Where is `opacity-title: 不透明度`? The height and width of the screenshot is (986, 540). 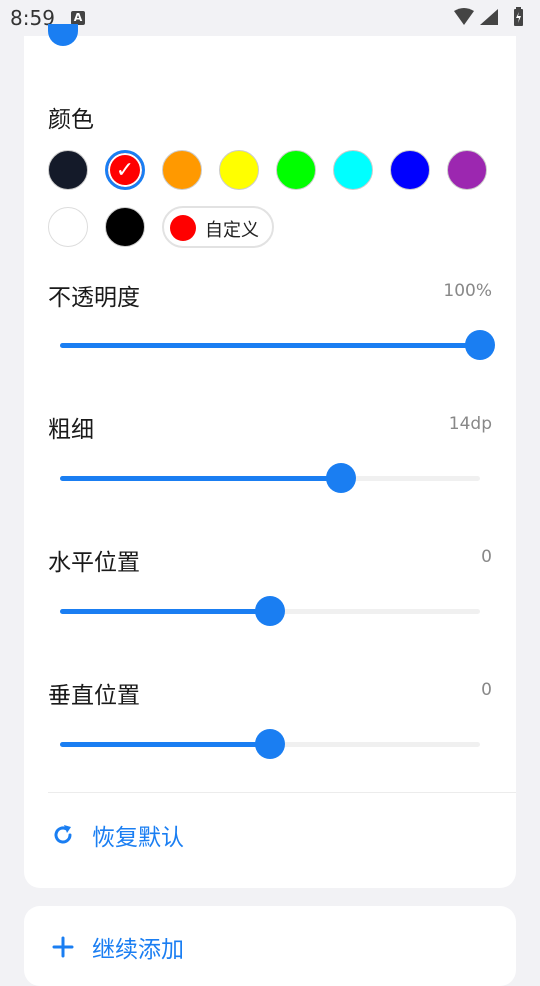 opacity-title: 不透明度 is located at coordinates (94, 298).